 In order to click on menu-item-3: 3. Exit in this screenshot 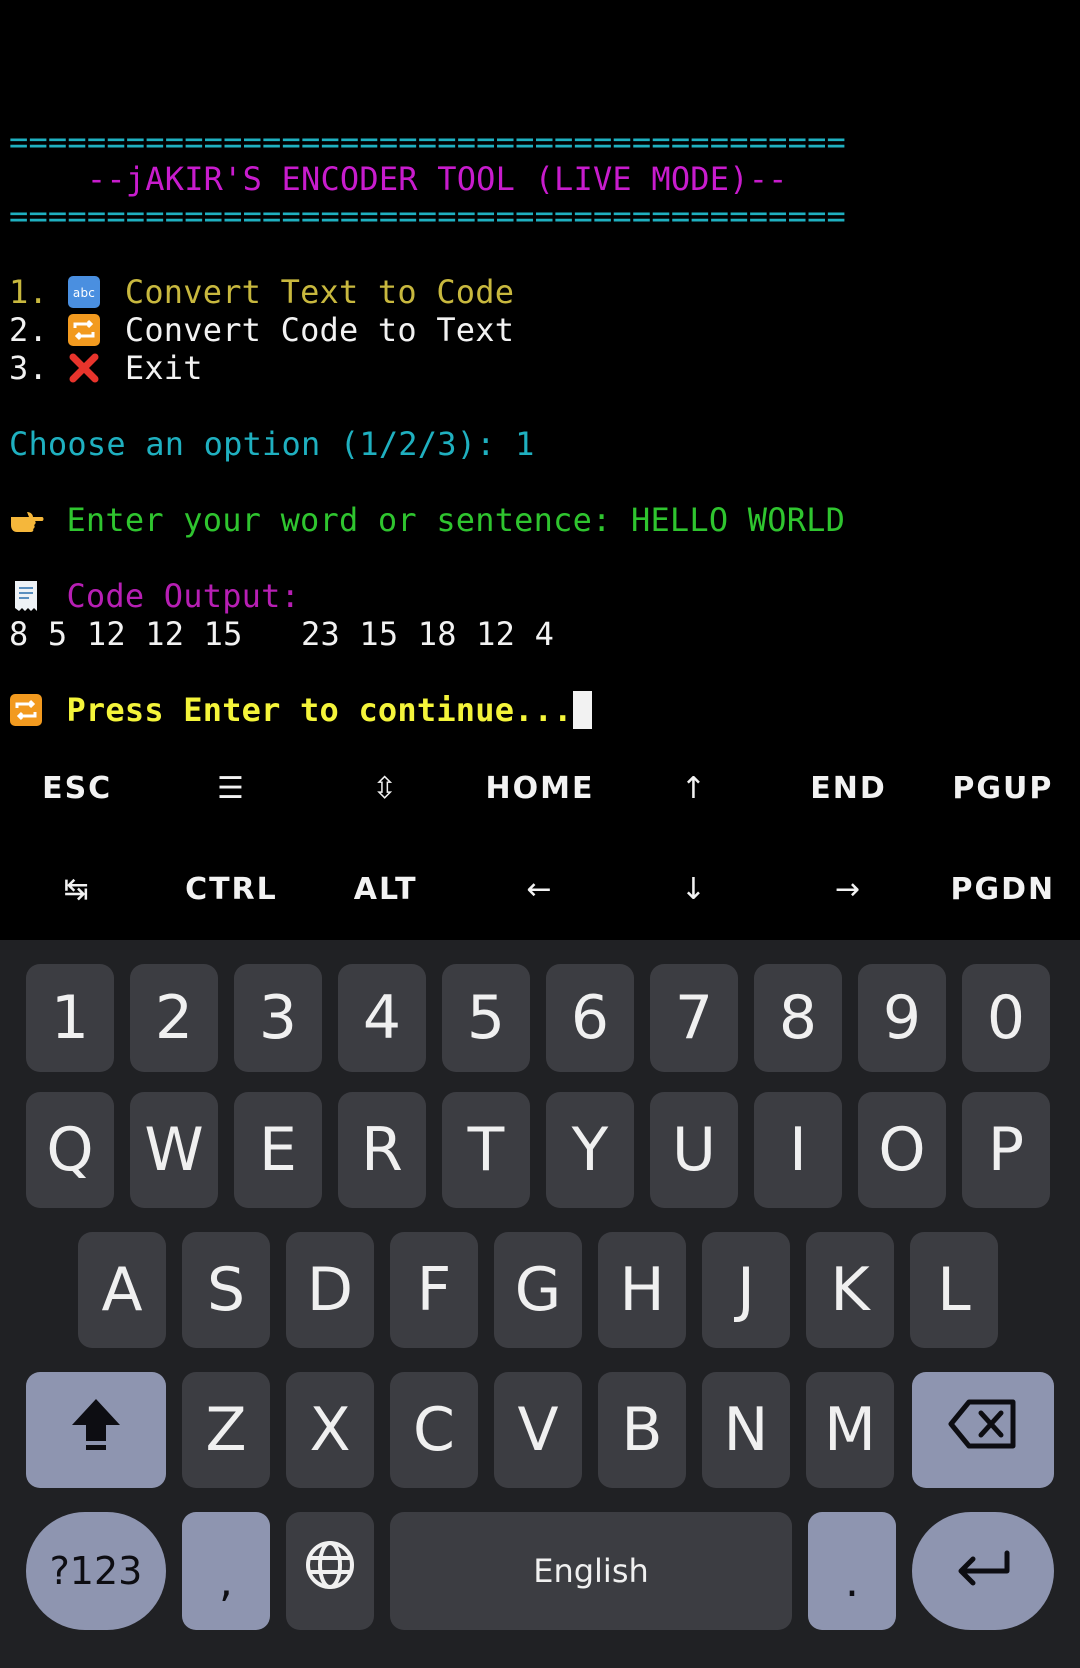, I will do `click(106, 368)`.